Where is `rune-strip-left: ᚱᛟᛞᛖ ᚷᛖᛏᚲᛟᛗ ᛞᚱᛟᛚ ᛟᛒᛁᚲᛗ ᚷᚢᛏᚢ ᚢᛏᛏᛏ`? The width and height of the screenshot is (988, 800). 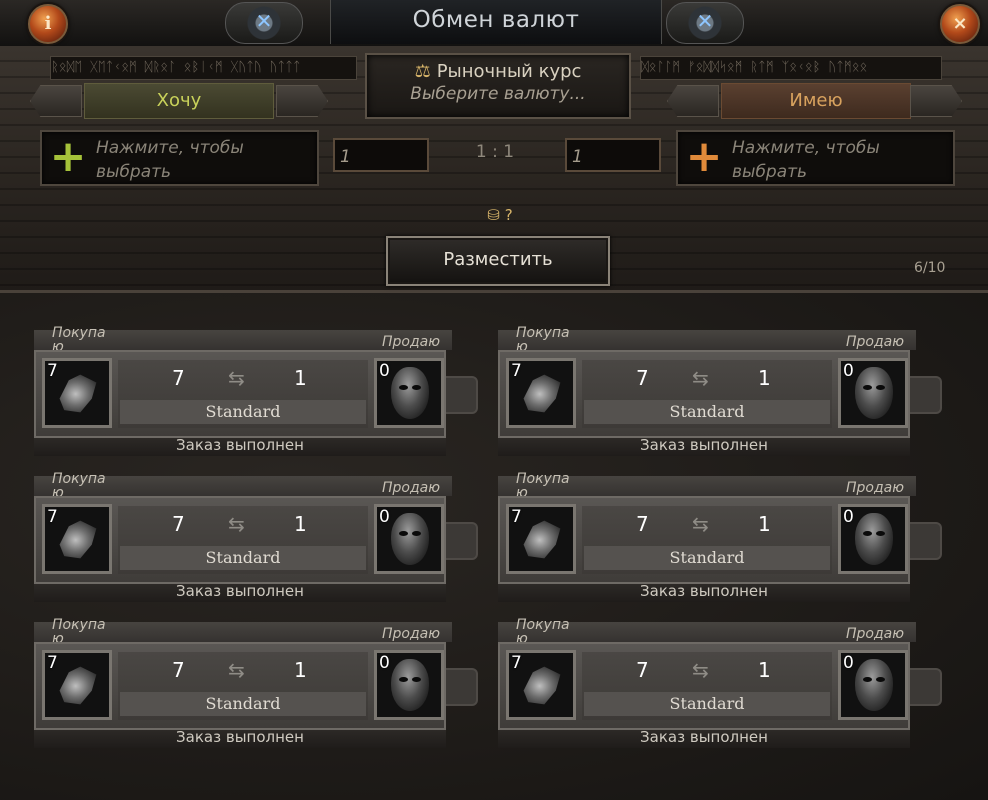
rune-strip-left: ᚱᛟᛞᛖ ᚷᛖᛏᚲᛟᛗ ᛞᚱᛟᛚ ᛟᛒᛁᚲᛗ ᚷᚢᛏᚢ ᚢᛏᛏᛏ is located at coordinates (203, 68).